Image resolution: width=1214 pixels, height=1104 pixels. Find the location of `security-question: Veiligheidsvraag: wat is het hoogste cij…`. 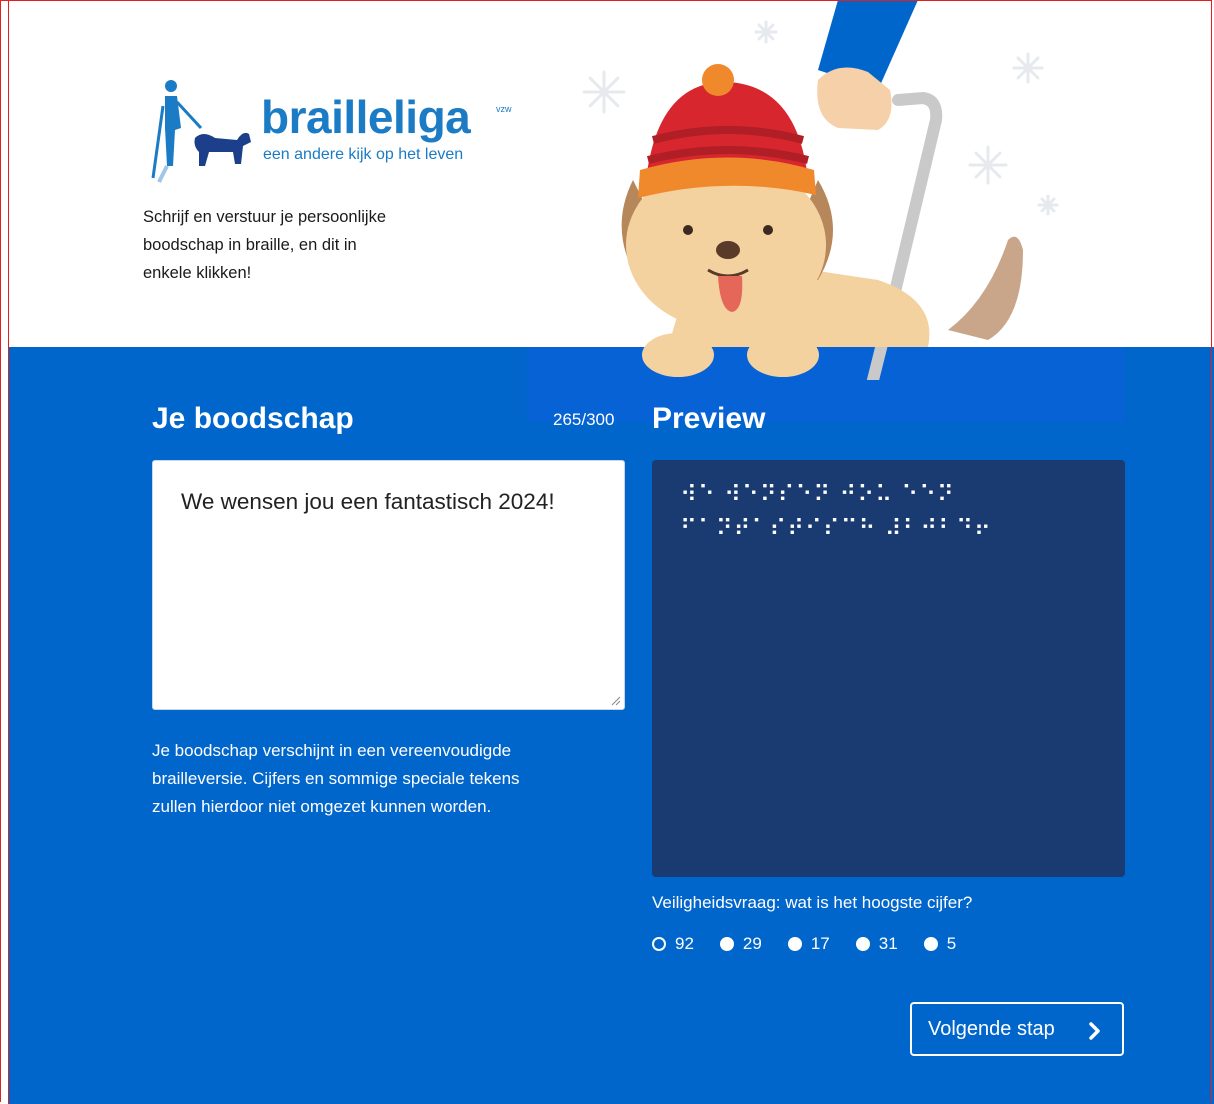

security-question: Veiligheidsvraag: wat is het hoogste cij… is located at coordinates (812, 902).